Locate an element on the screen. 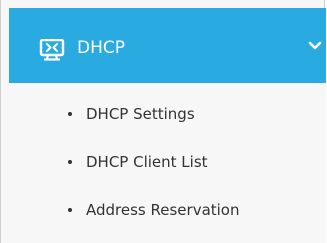 This screenshot has width=327, height=243. submenu-item-label: DHCP Settings is located at coordinates (140, 114).